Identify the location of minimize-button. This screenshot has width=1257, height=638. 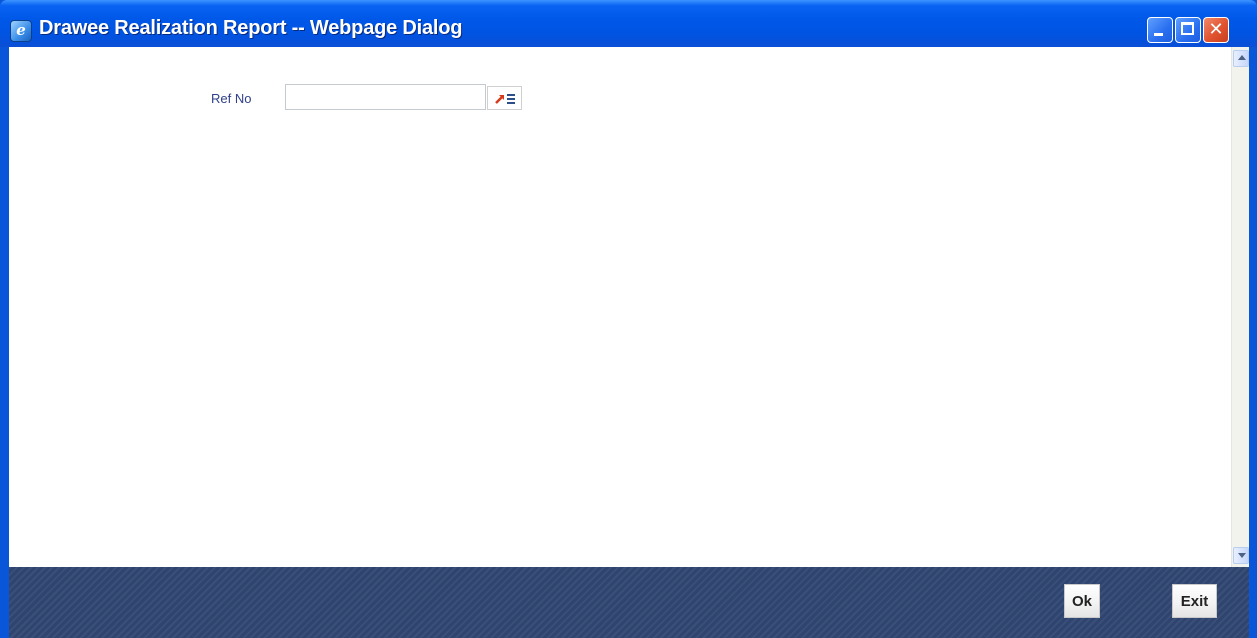
(1160, 30).